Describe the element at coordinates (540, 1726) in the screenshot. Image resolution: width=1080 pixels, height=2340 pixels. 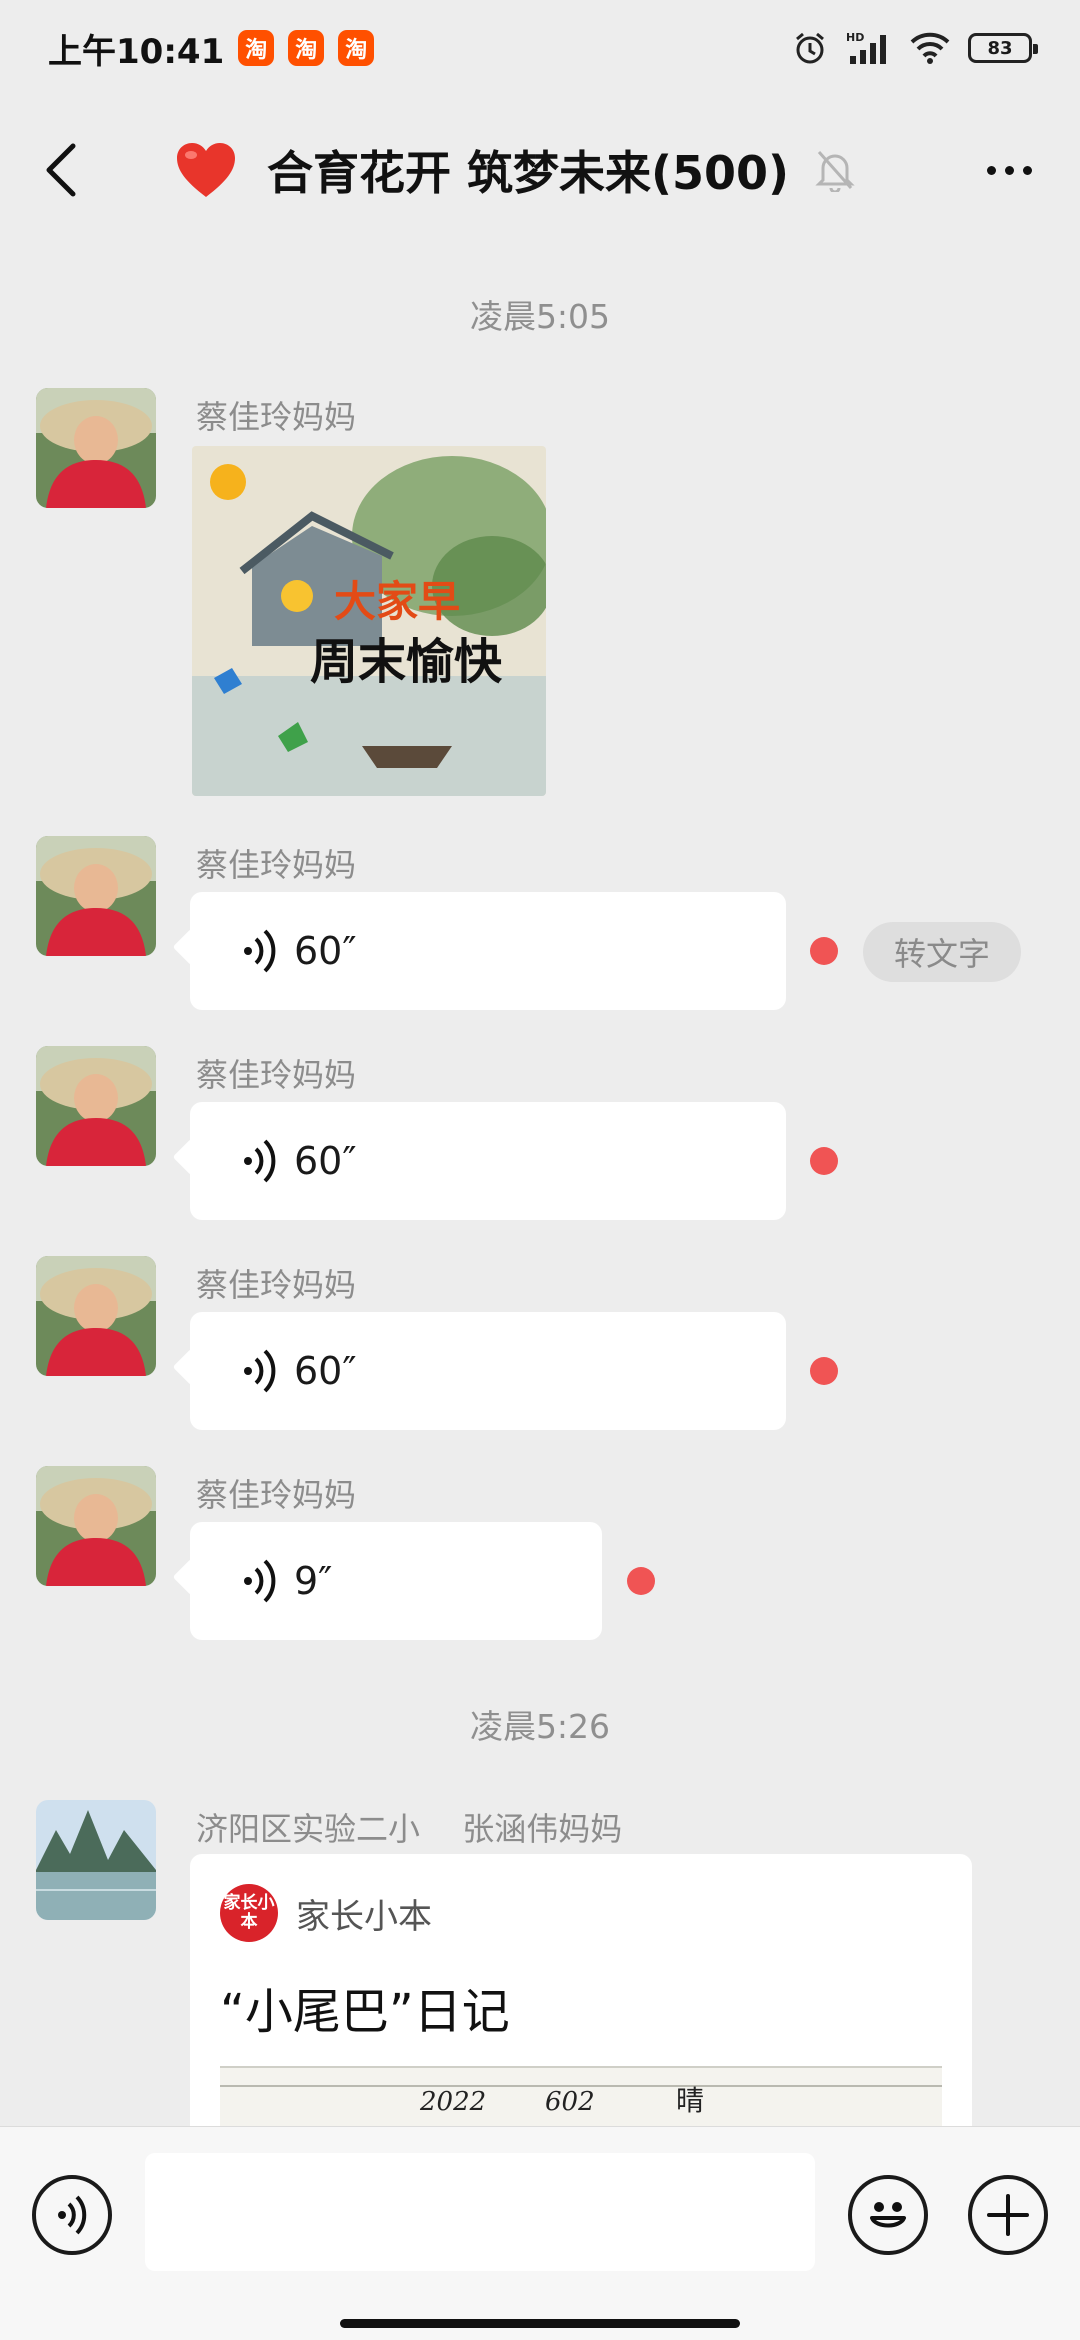
I see `message-timestamp: 凌晨5:26` at that location.